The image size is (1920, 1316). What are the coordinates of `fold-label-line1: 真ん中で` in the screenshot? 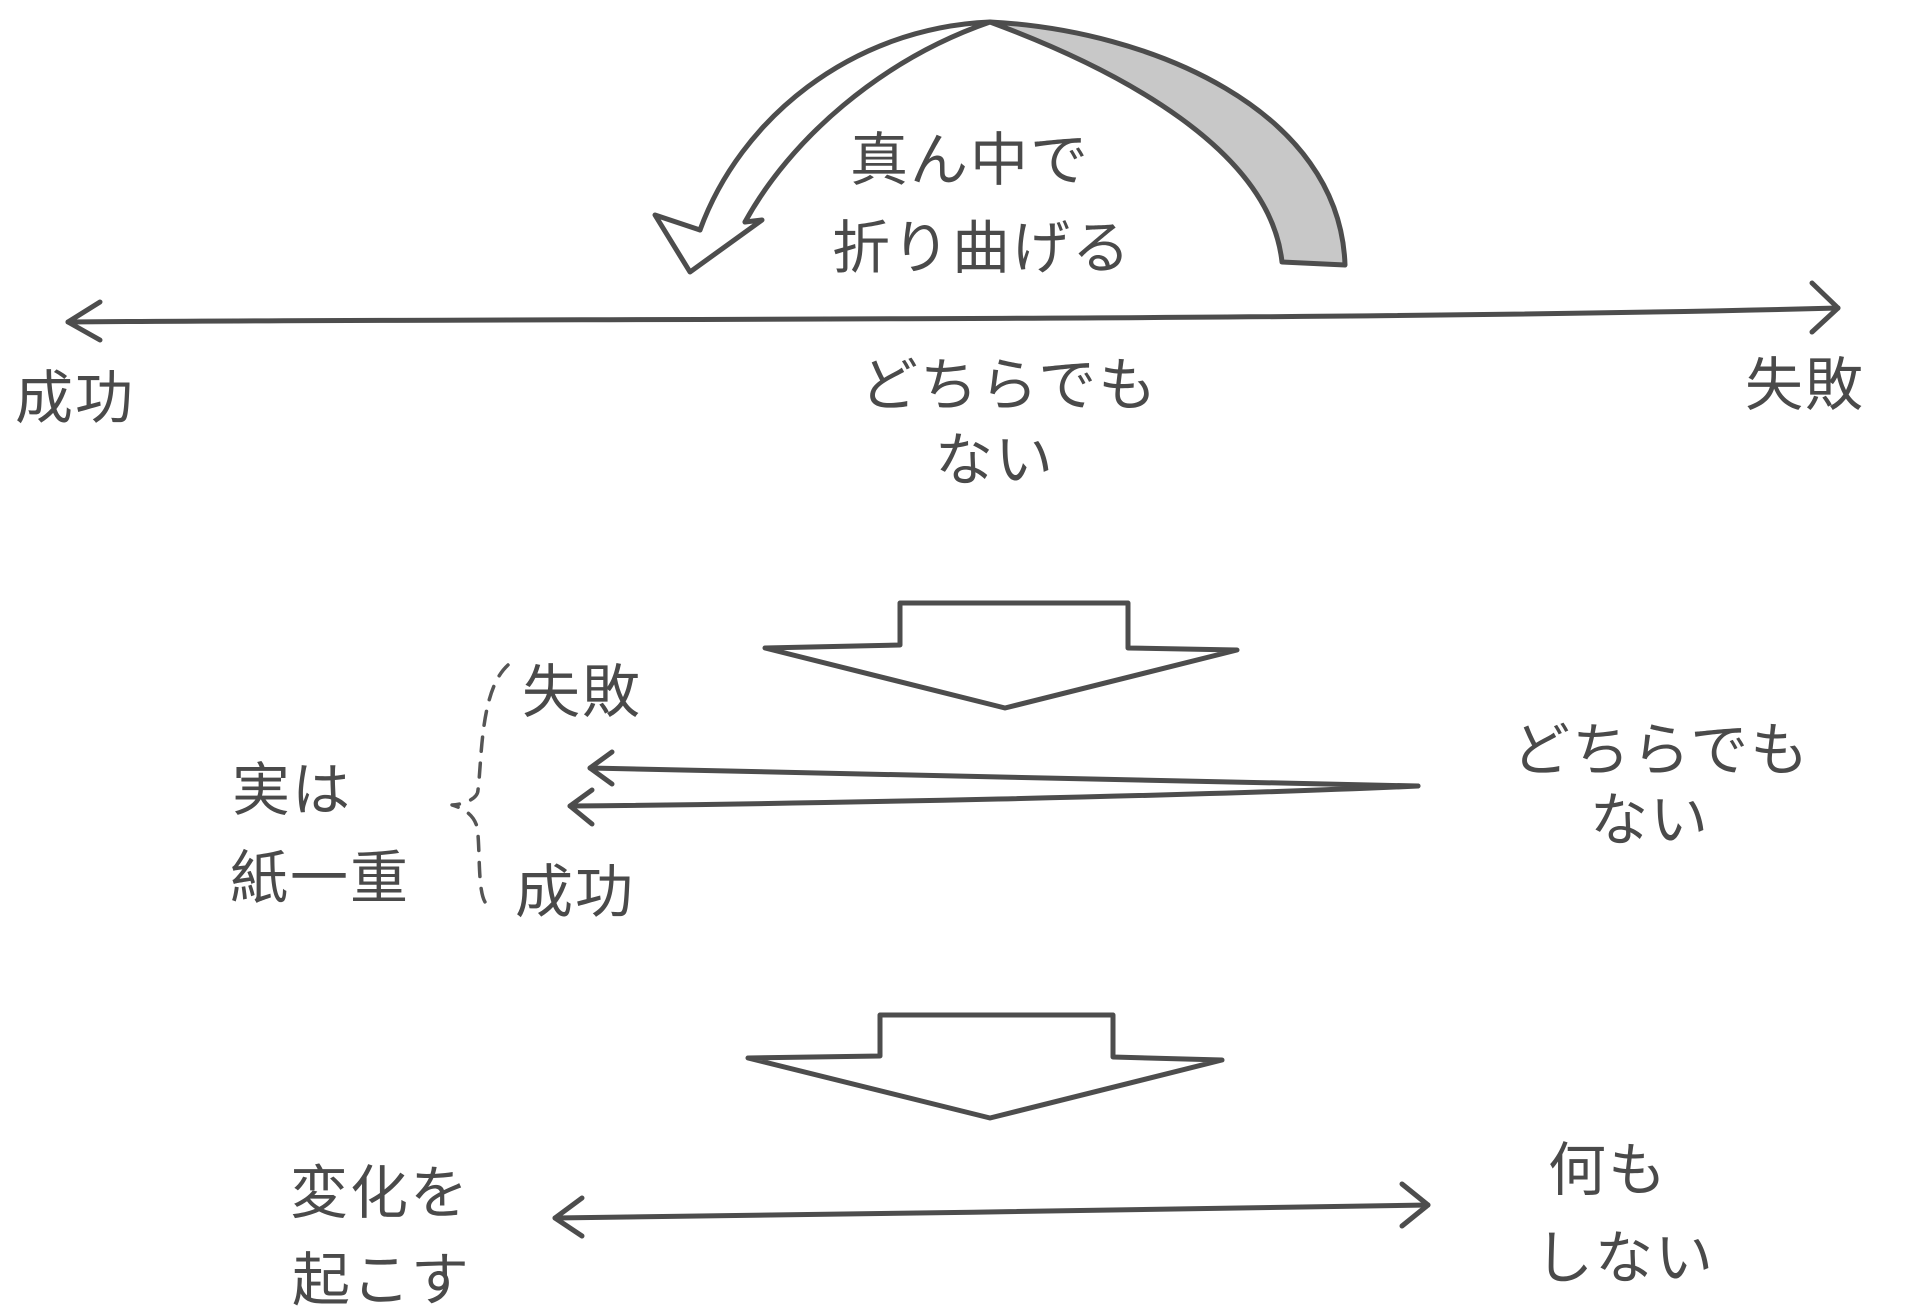 It's located at (970, 160).